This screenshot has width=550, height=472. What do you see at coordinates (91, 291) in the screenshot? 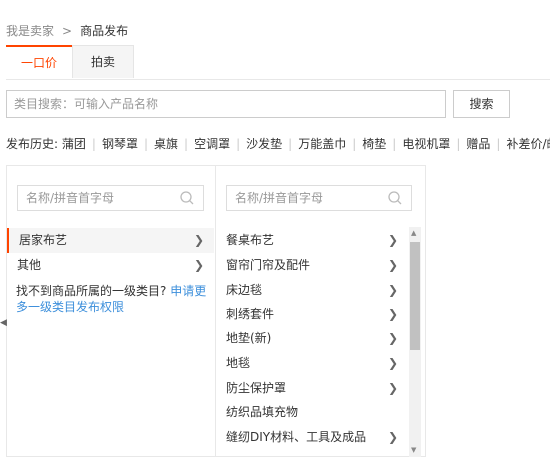
I see `help-text: 找不到商品所属的一级类目?` at bounding box center [91, 291].